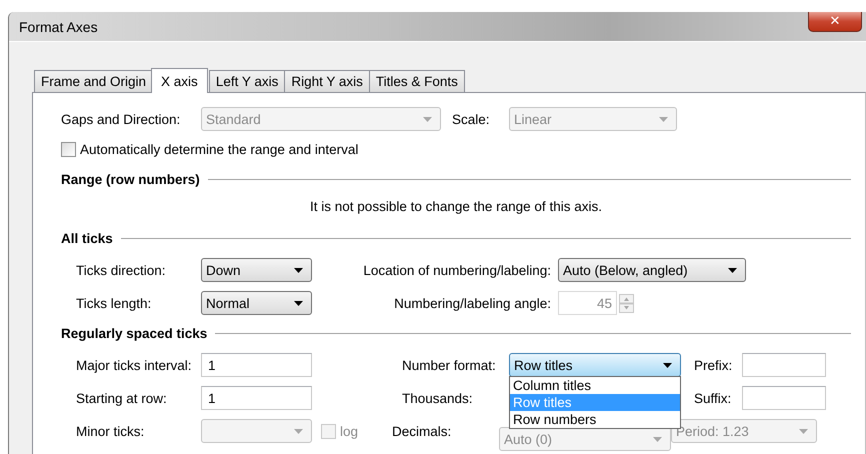 This screenshot has height=454, width=866. What do you see at coordinates (121, 119) in the screenshot?
I see `field-label: Gaps and Direction:` at bounding box center [121, 119].